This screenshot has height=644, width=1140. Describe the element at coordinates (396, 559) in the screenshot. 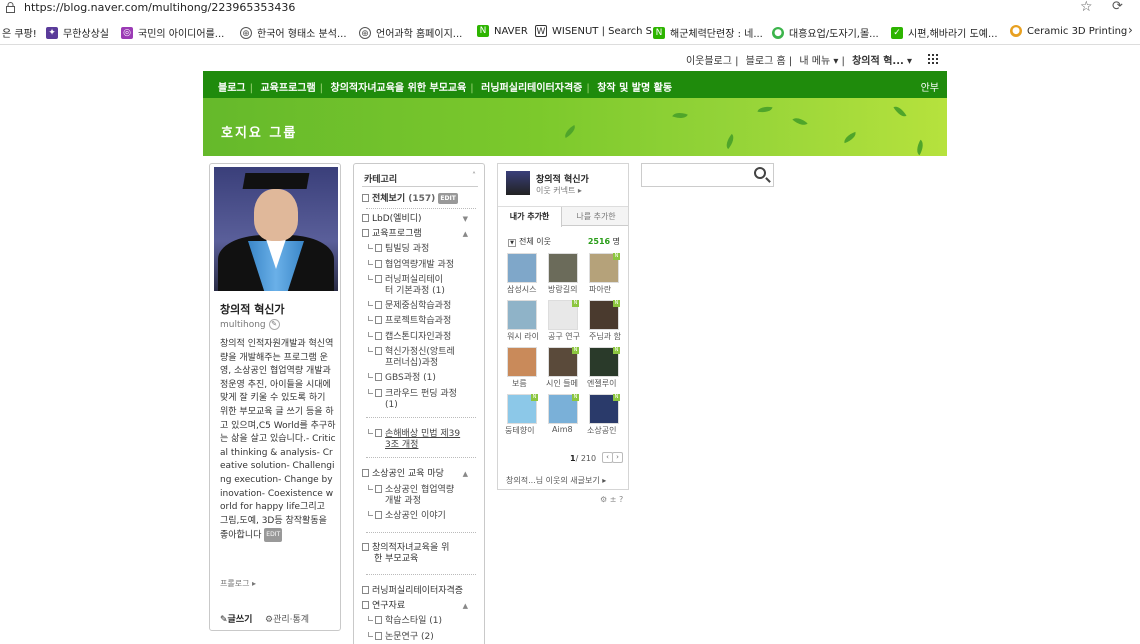

I see `category-item-cont: 한 부모교육` at that location.